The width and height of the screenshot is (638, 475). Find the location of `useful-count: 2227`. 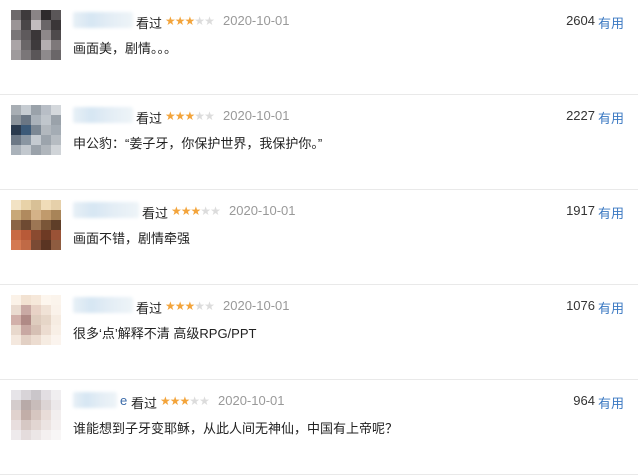

useful-count: 2227 is located at coordinates (580, 115).